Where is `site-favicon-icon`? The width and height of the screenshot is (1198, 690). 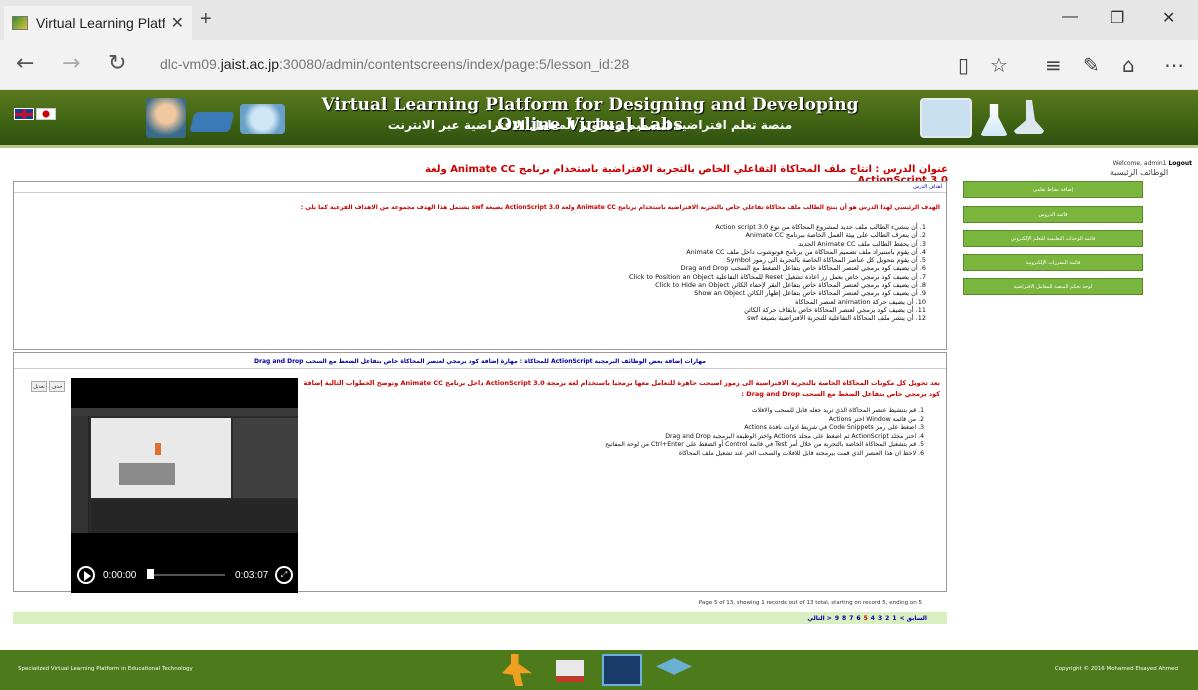
site-favicon-icon is located at coordinates (20, 23).